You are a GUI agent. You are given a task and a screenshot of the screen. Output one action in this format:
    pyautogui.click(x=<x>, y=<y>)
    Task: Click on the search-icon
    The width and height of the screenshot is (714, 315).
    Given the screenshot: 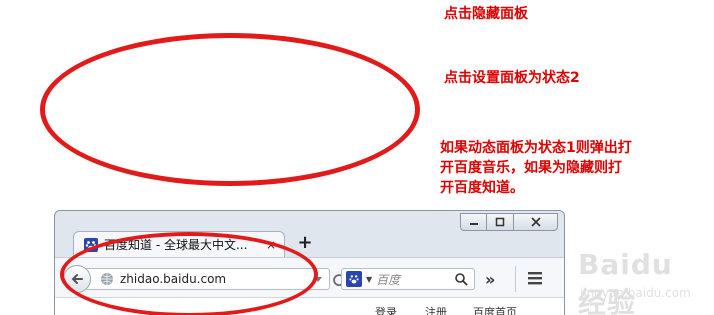 What is the action you would take?
    pyautogui.click(x=461, y=279)
    